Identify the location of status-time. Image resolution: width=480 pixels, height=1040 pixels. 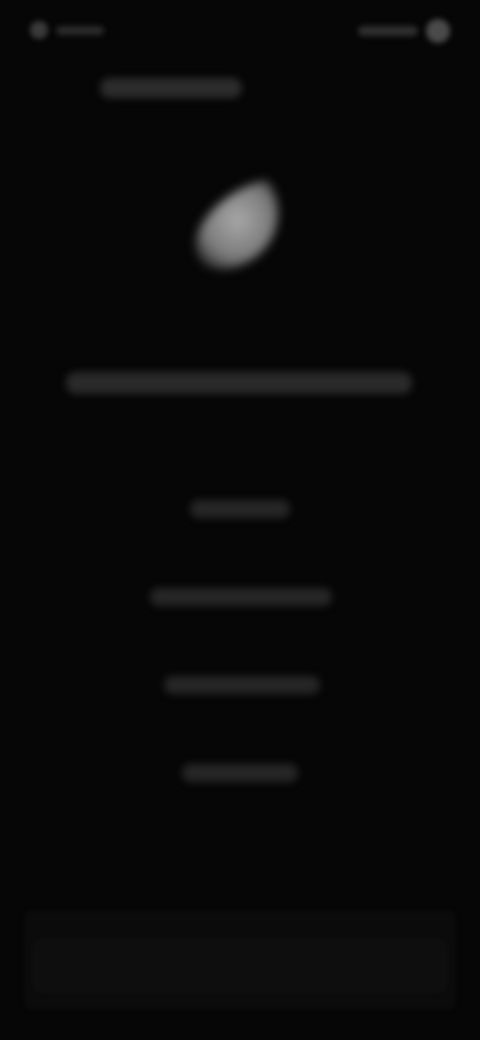
(80, 30).